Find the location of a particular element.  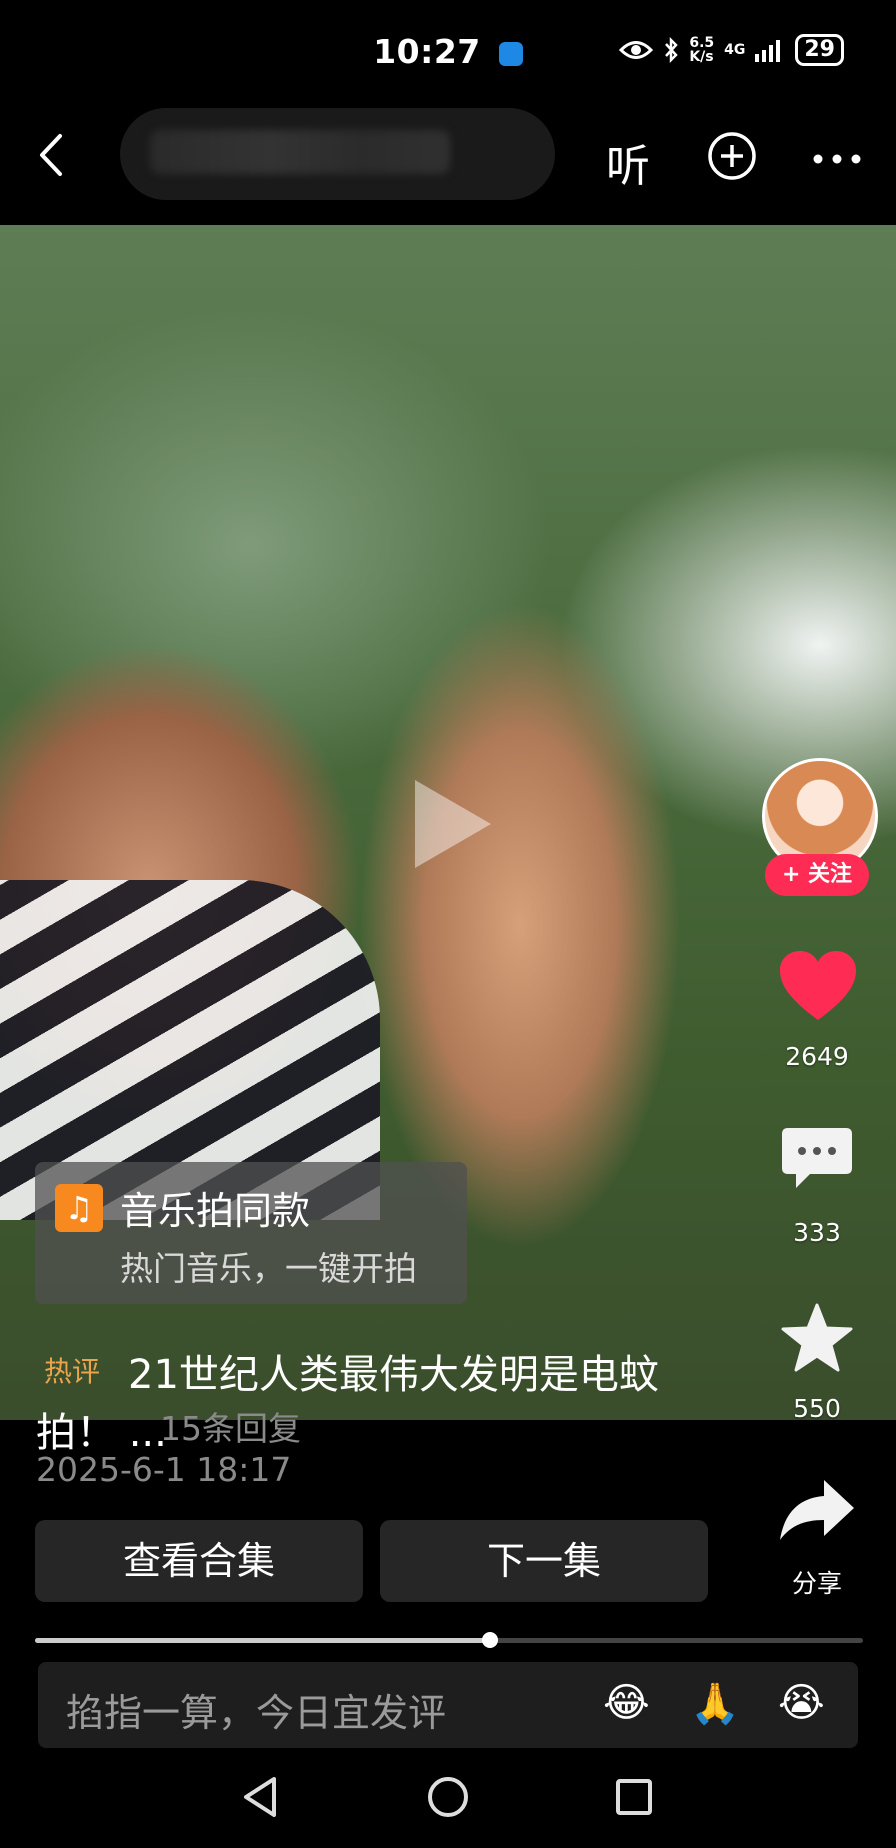

progress-handle is located at coordinates (490, 1640).